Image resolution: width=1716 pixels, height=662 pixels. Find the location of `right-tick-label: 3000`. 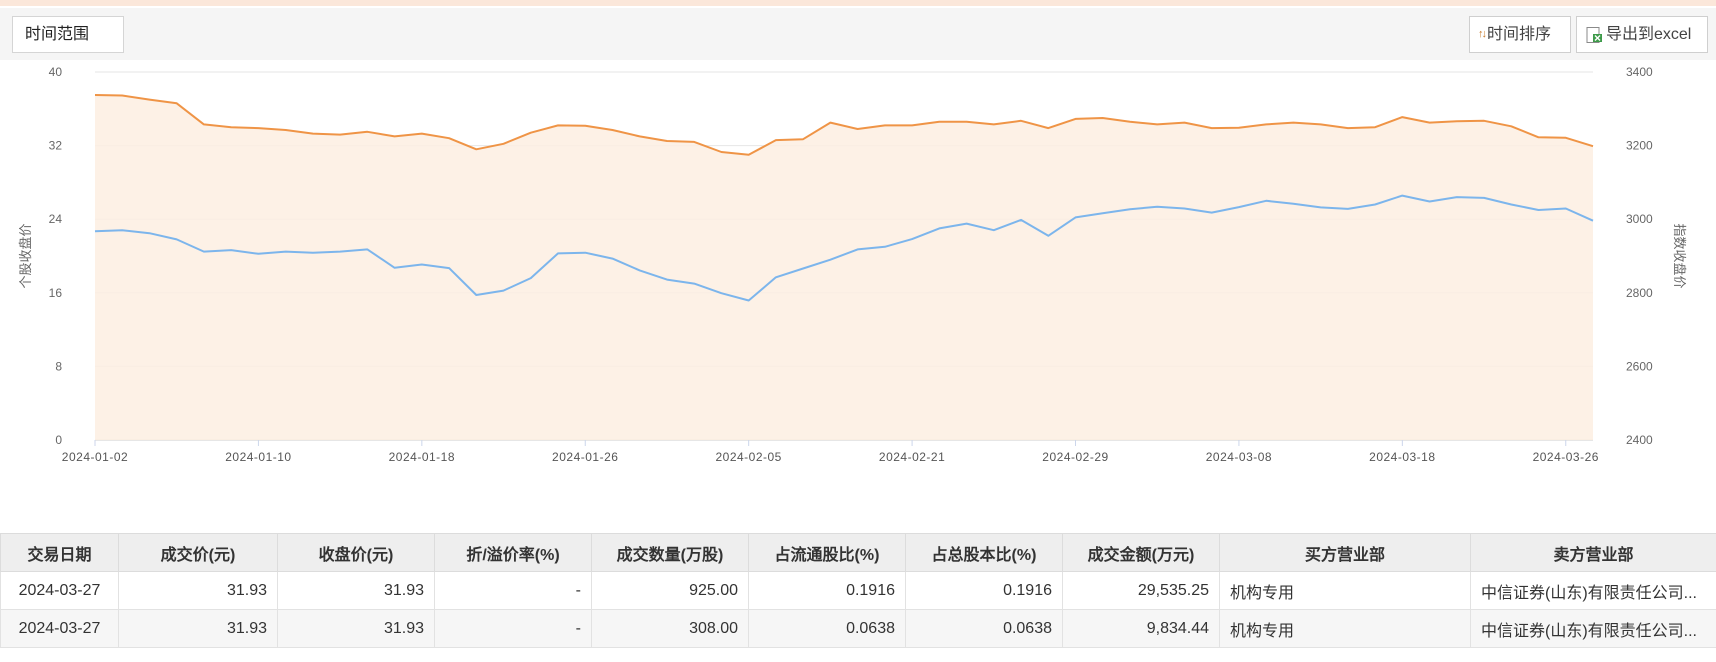

right-tick-label: 3000 is located at coordinates (1639, 219).